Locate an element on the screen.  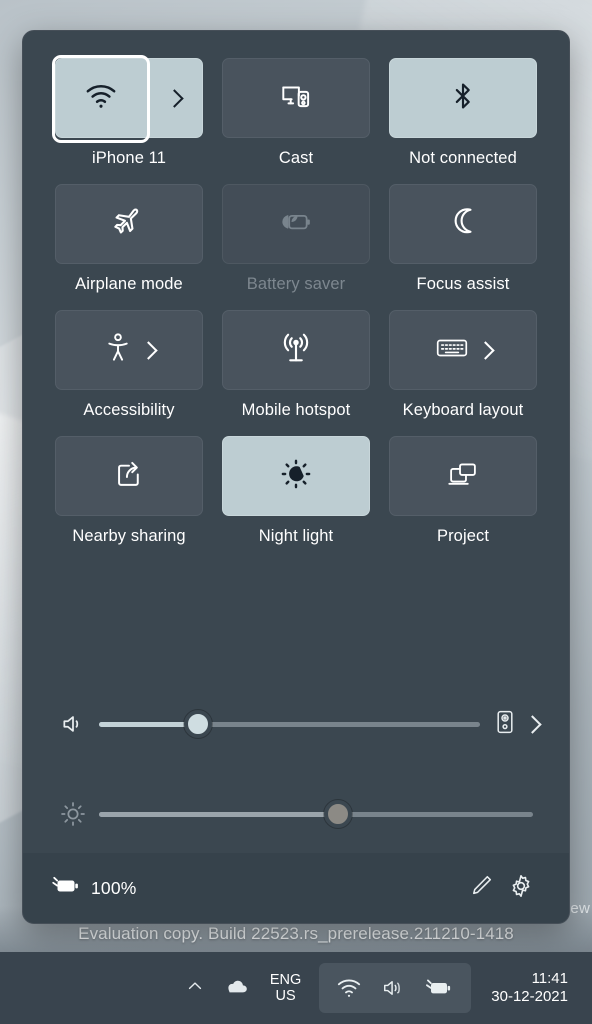
quick-settings-cell-focus-assist: Focus assist is located at coordinates (463, 239).